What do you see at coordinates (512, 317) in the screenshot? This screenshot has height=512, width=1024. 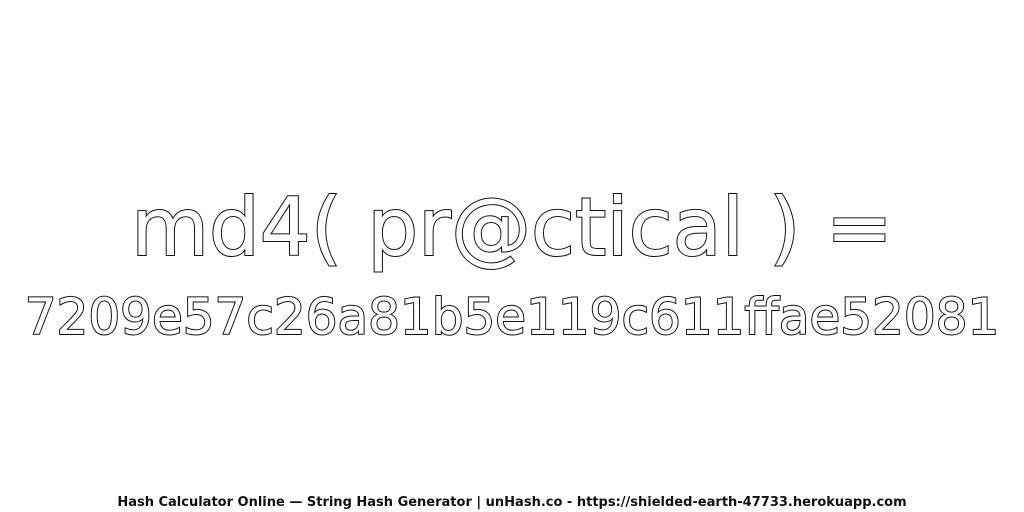 I see `hash-result-value: 7209e57c26a81b5e119c611ffae52081` at bounding box center [512, 317].